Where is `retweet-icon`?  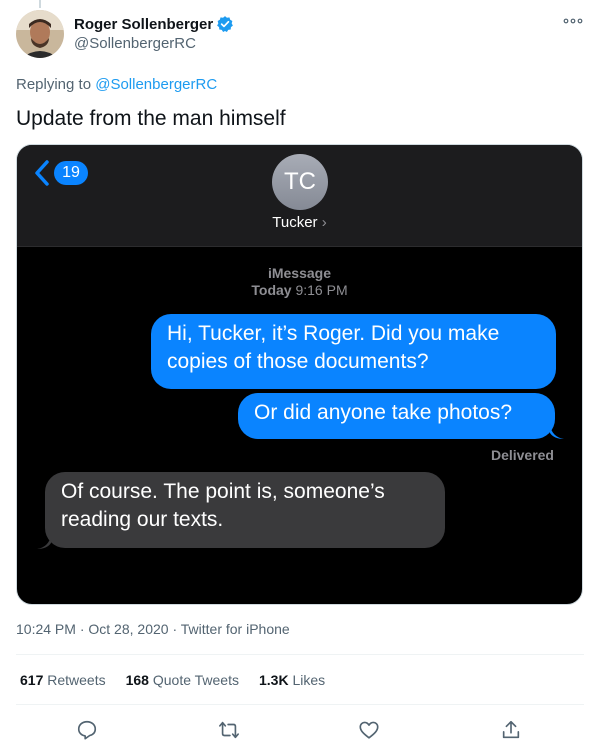 retweet-icon is located at coordinates (229, 730).